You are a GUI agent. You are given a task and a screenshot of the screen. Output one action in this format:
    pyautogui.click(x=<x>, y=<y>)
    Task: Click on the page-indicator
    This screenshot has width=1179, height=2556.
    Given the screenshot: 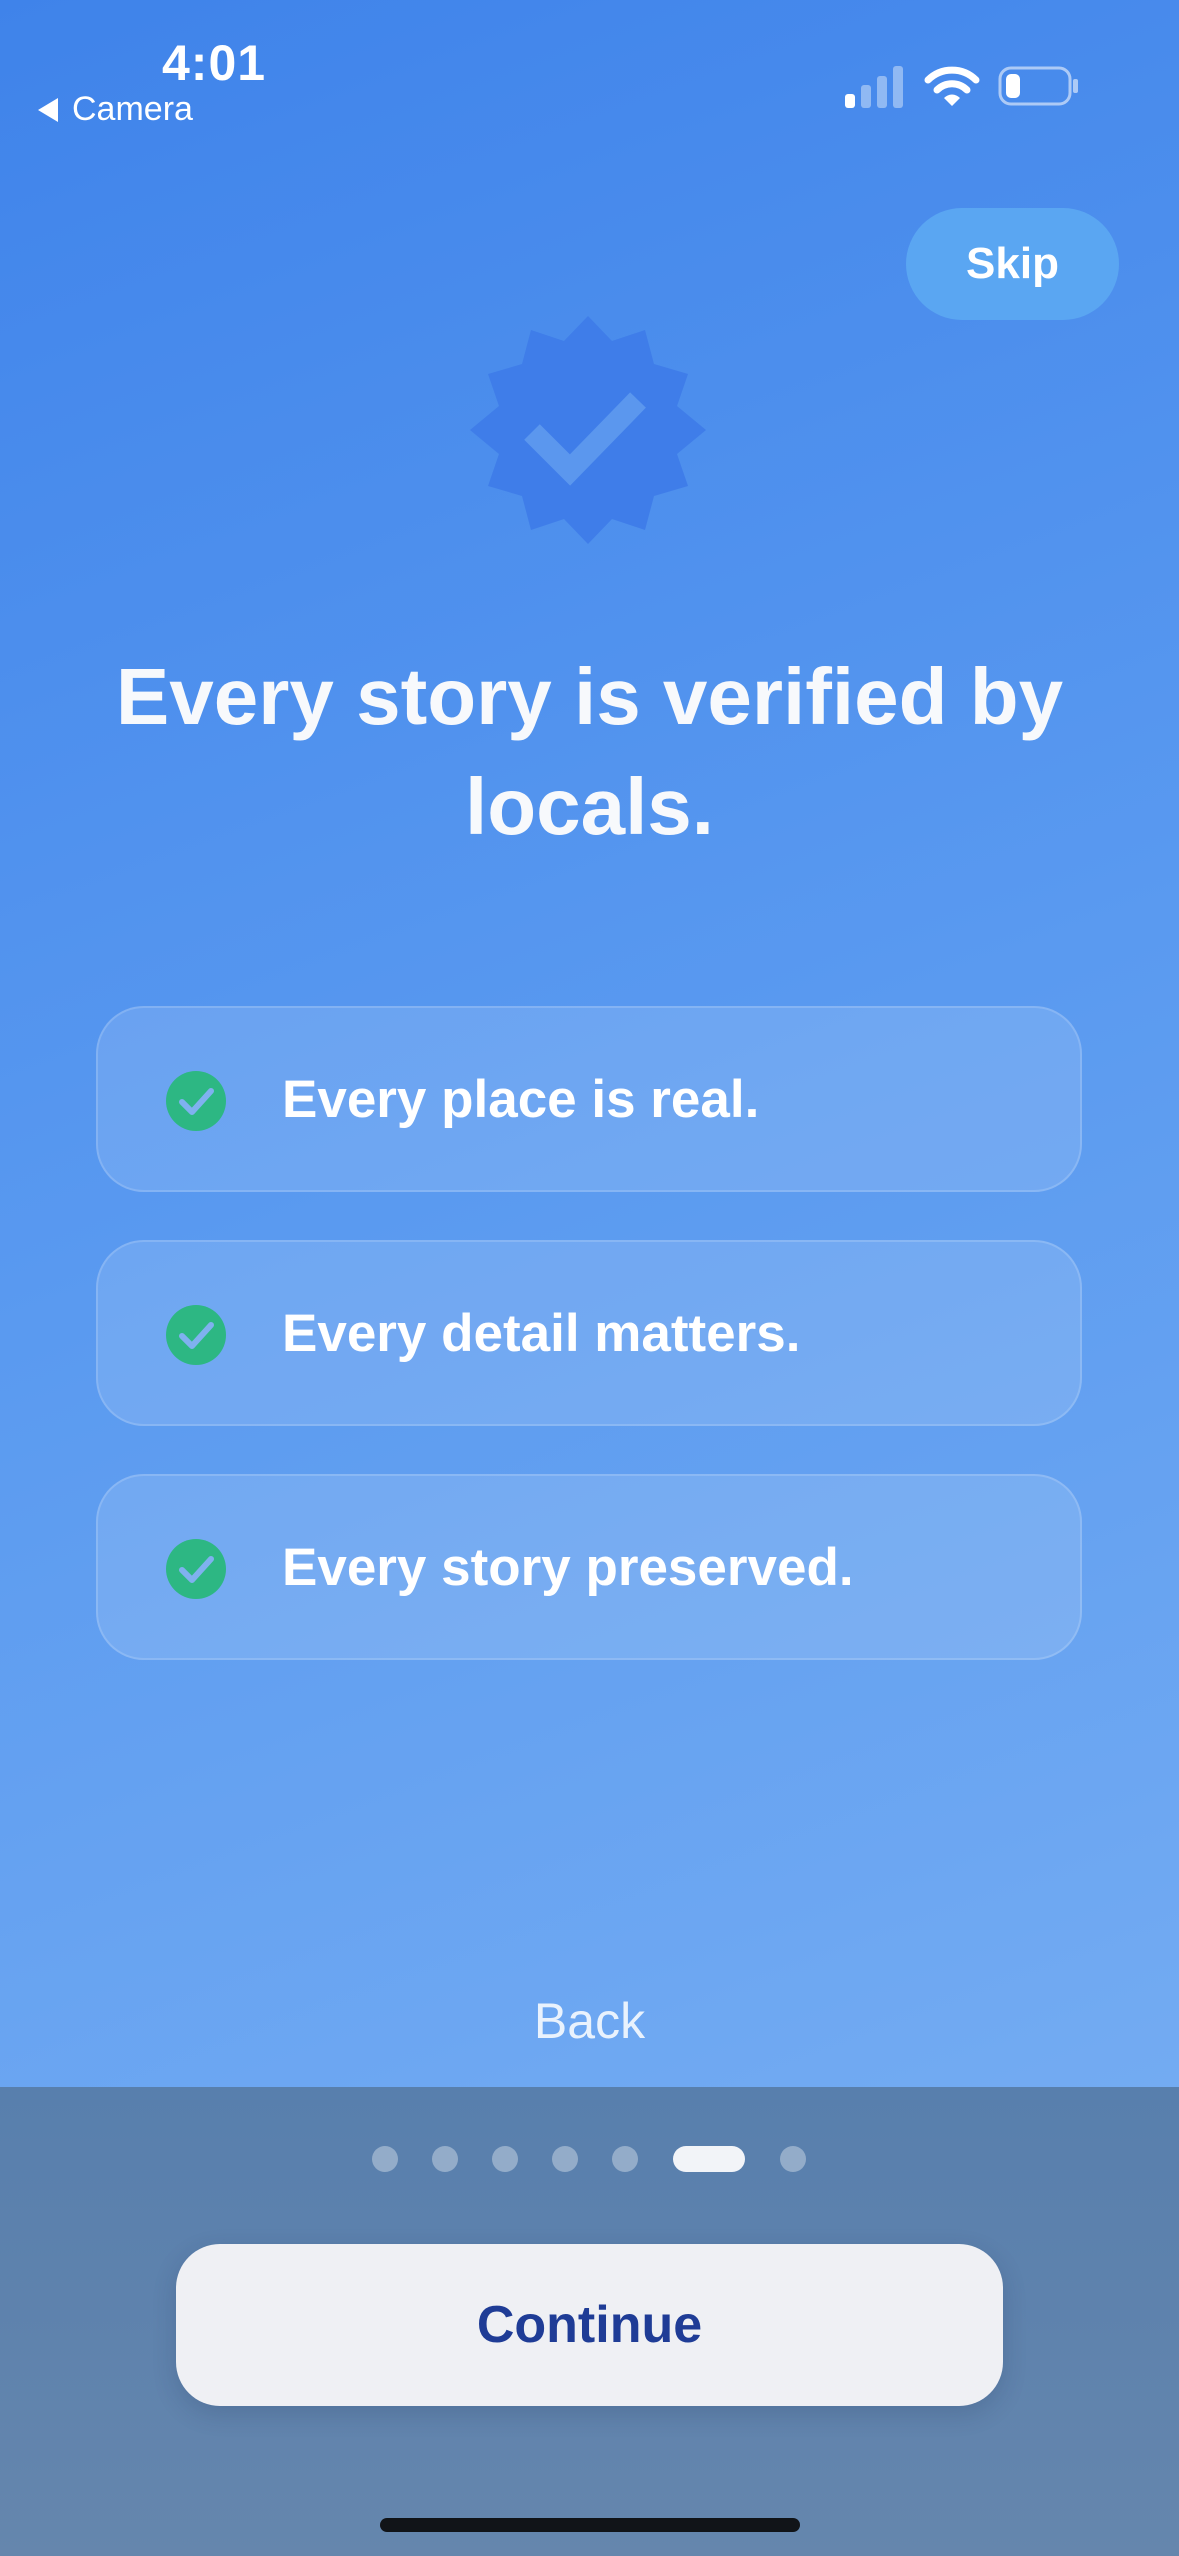 What is the action you would take?
    pyautogui.click(x=589, y=2159)
    